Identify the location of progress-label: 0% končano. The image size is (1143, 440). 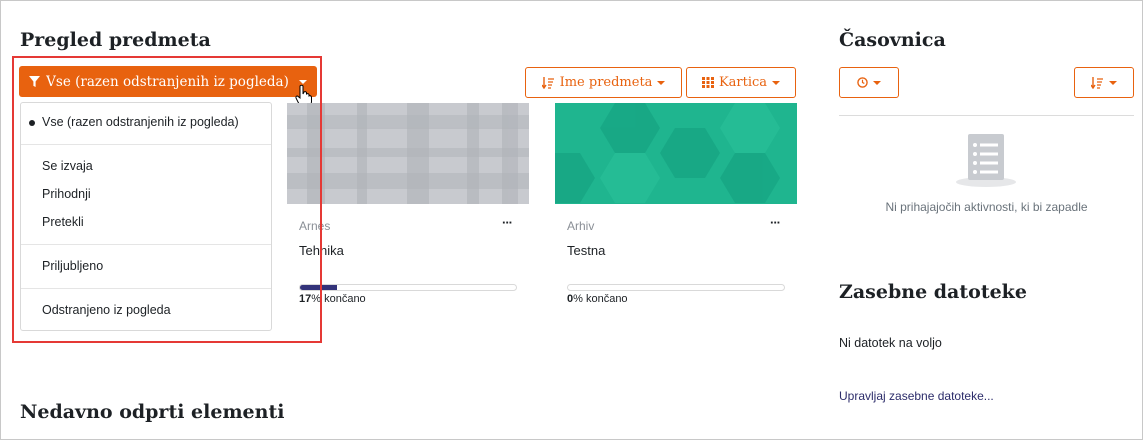
(597, 299).